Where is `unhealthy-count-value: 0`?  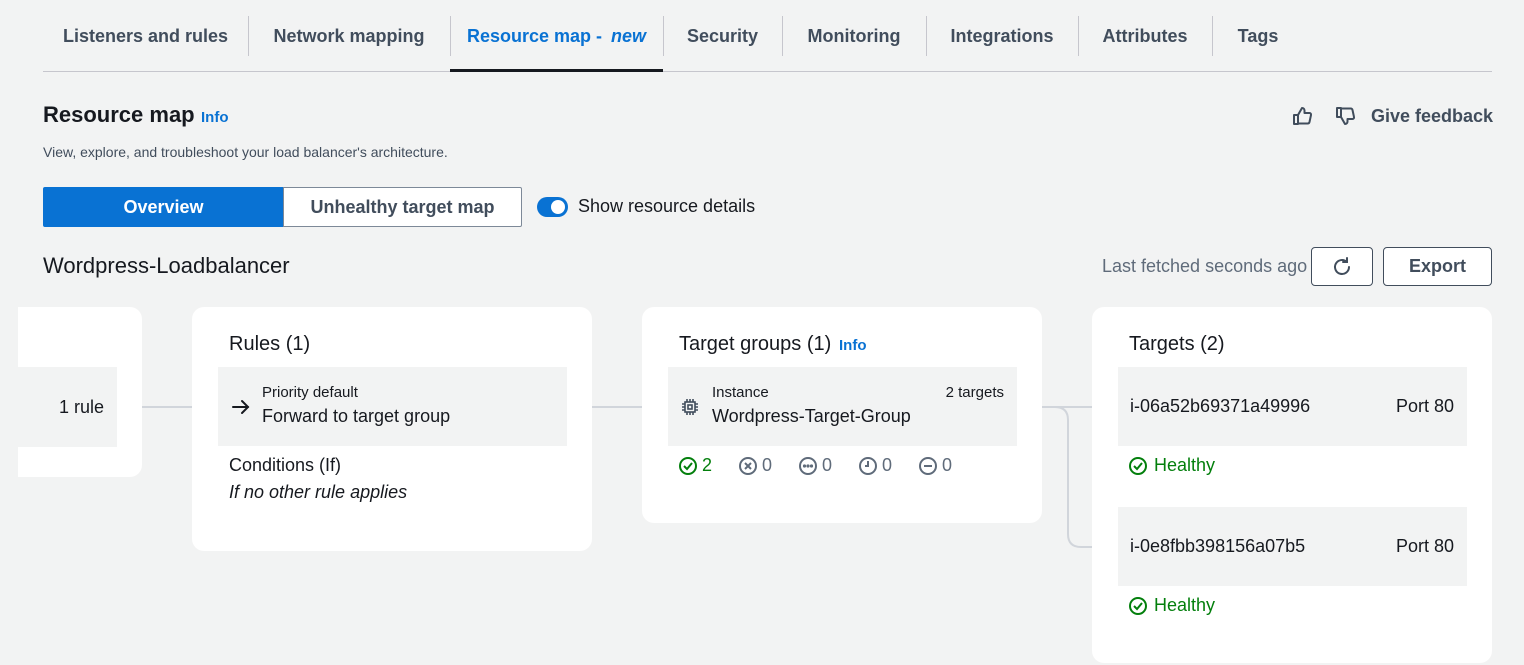 unhealthy-count-value: 0 is located at coordinates (767, 465).